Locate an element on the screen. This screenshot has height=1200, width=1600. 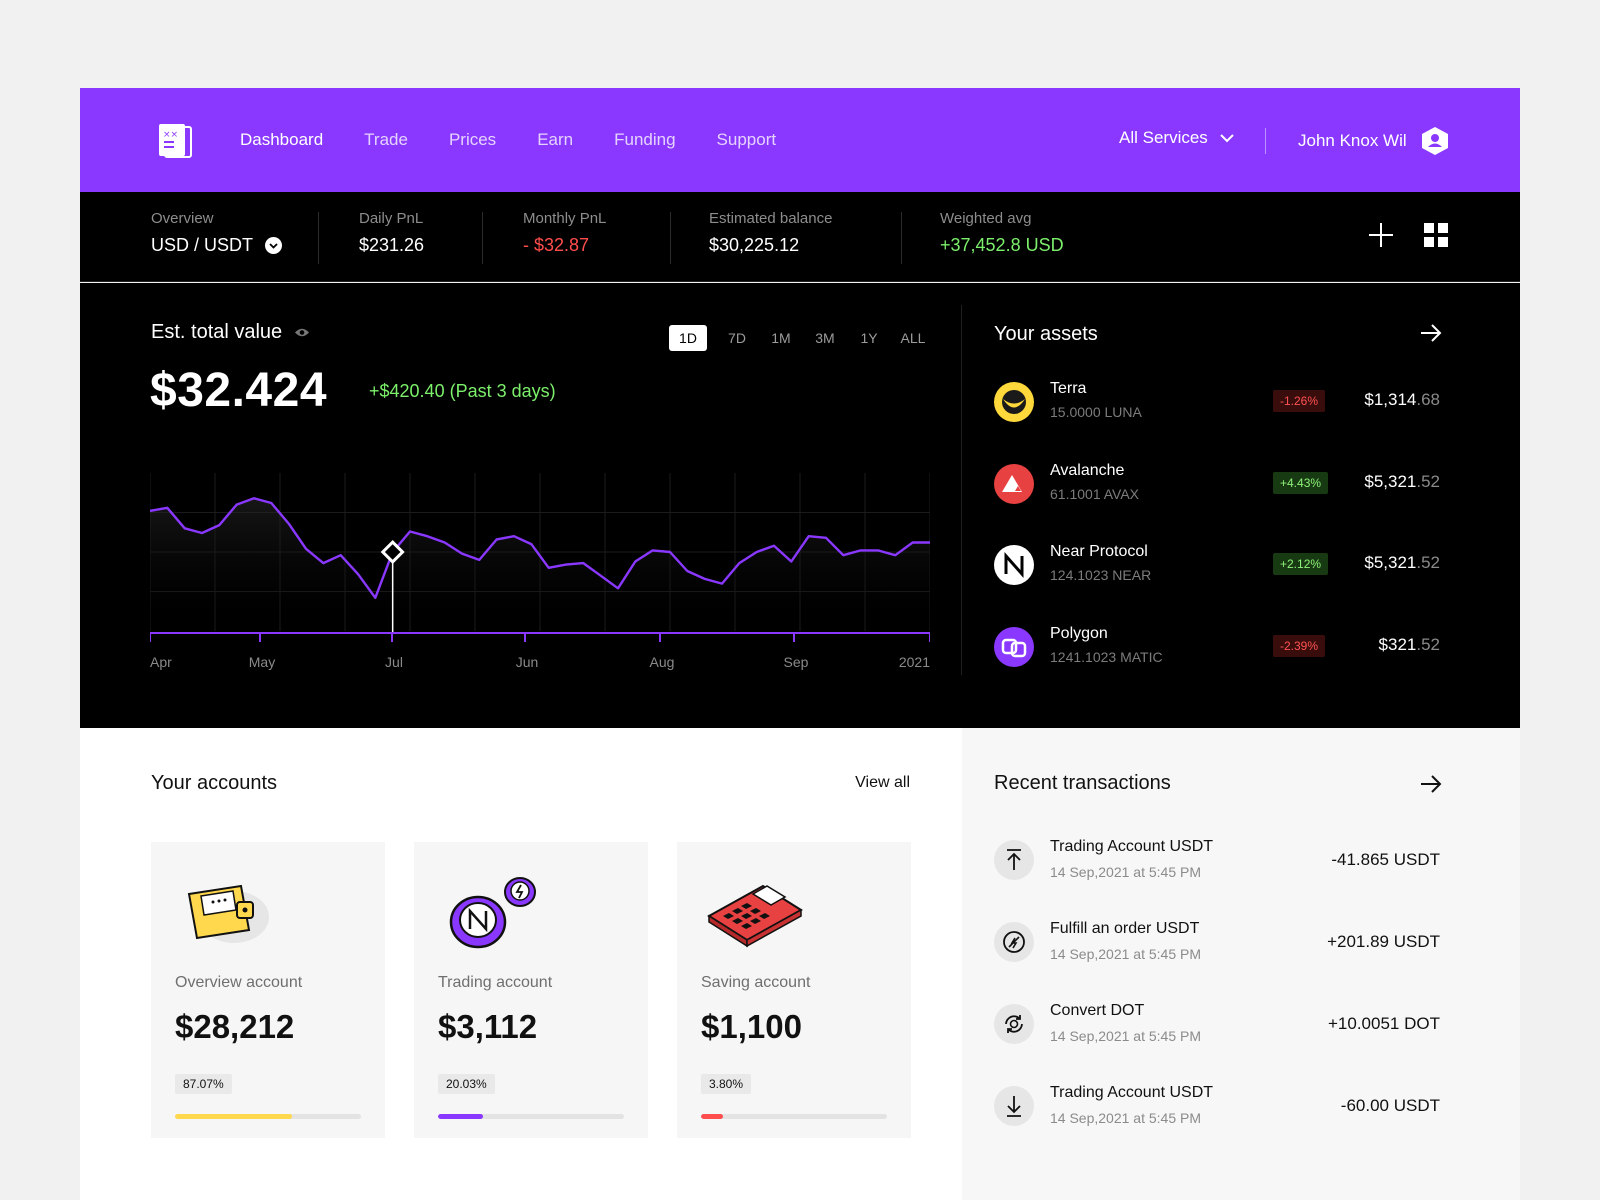
upload-icon is located at coordinates (1014, 860).